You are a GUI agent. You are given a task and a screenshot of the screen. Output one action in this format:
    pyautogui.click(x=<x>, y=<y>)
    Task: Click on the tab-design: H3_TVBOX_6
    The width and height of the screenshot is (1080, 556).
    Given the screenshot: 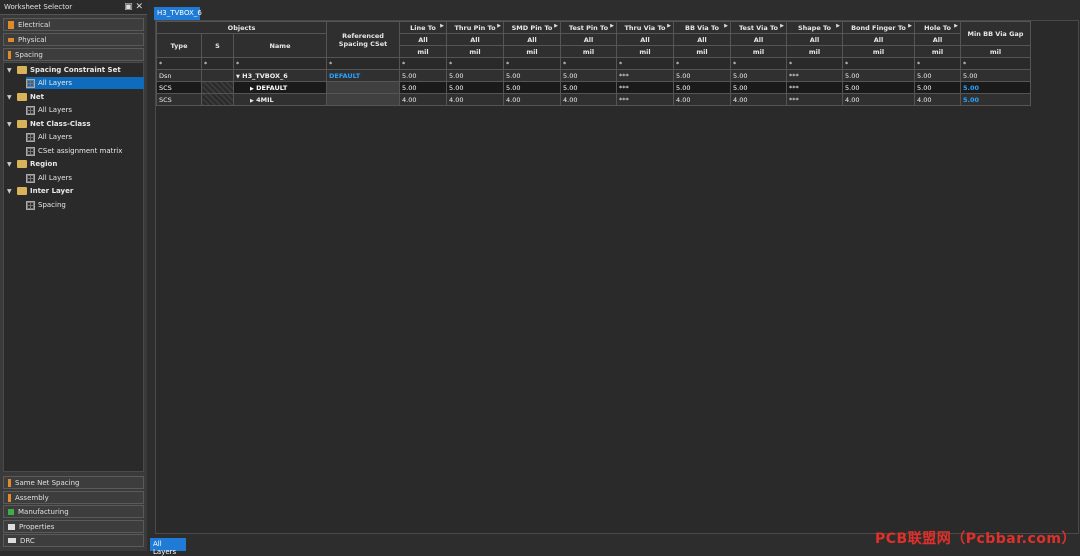 What is the action you would take?
    pyautogui.click(x=178, y=13)
    